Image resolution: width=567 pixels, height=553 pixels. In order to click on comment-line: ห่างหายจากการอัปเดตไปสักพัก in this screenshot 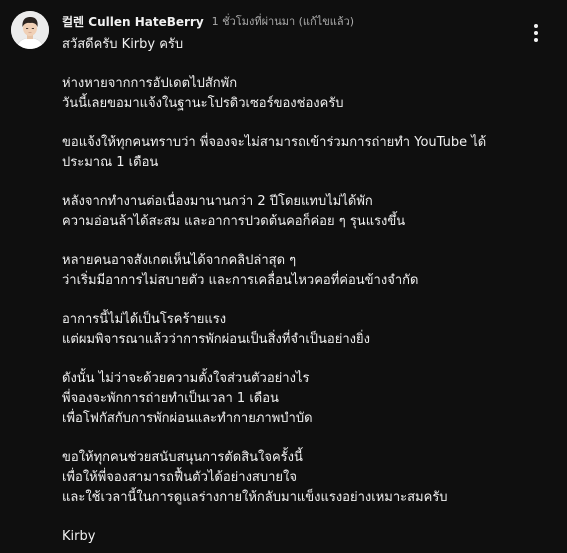, I will do `click(150, 83)`.